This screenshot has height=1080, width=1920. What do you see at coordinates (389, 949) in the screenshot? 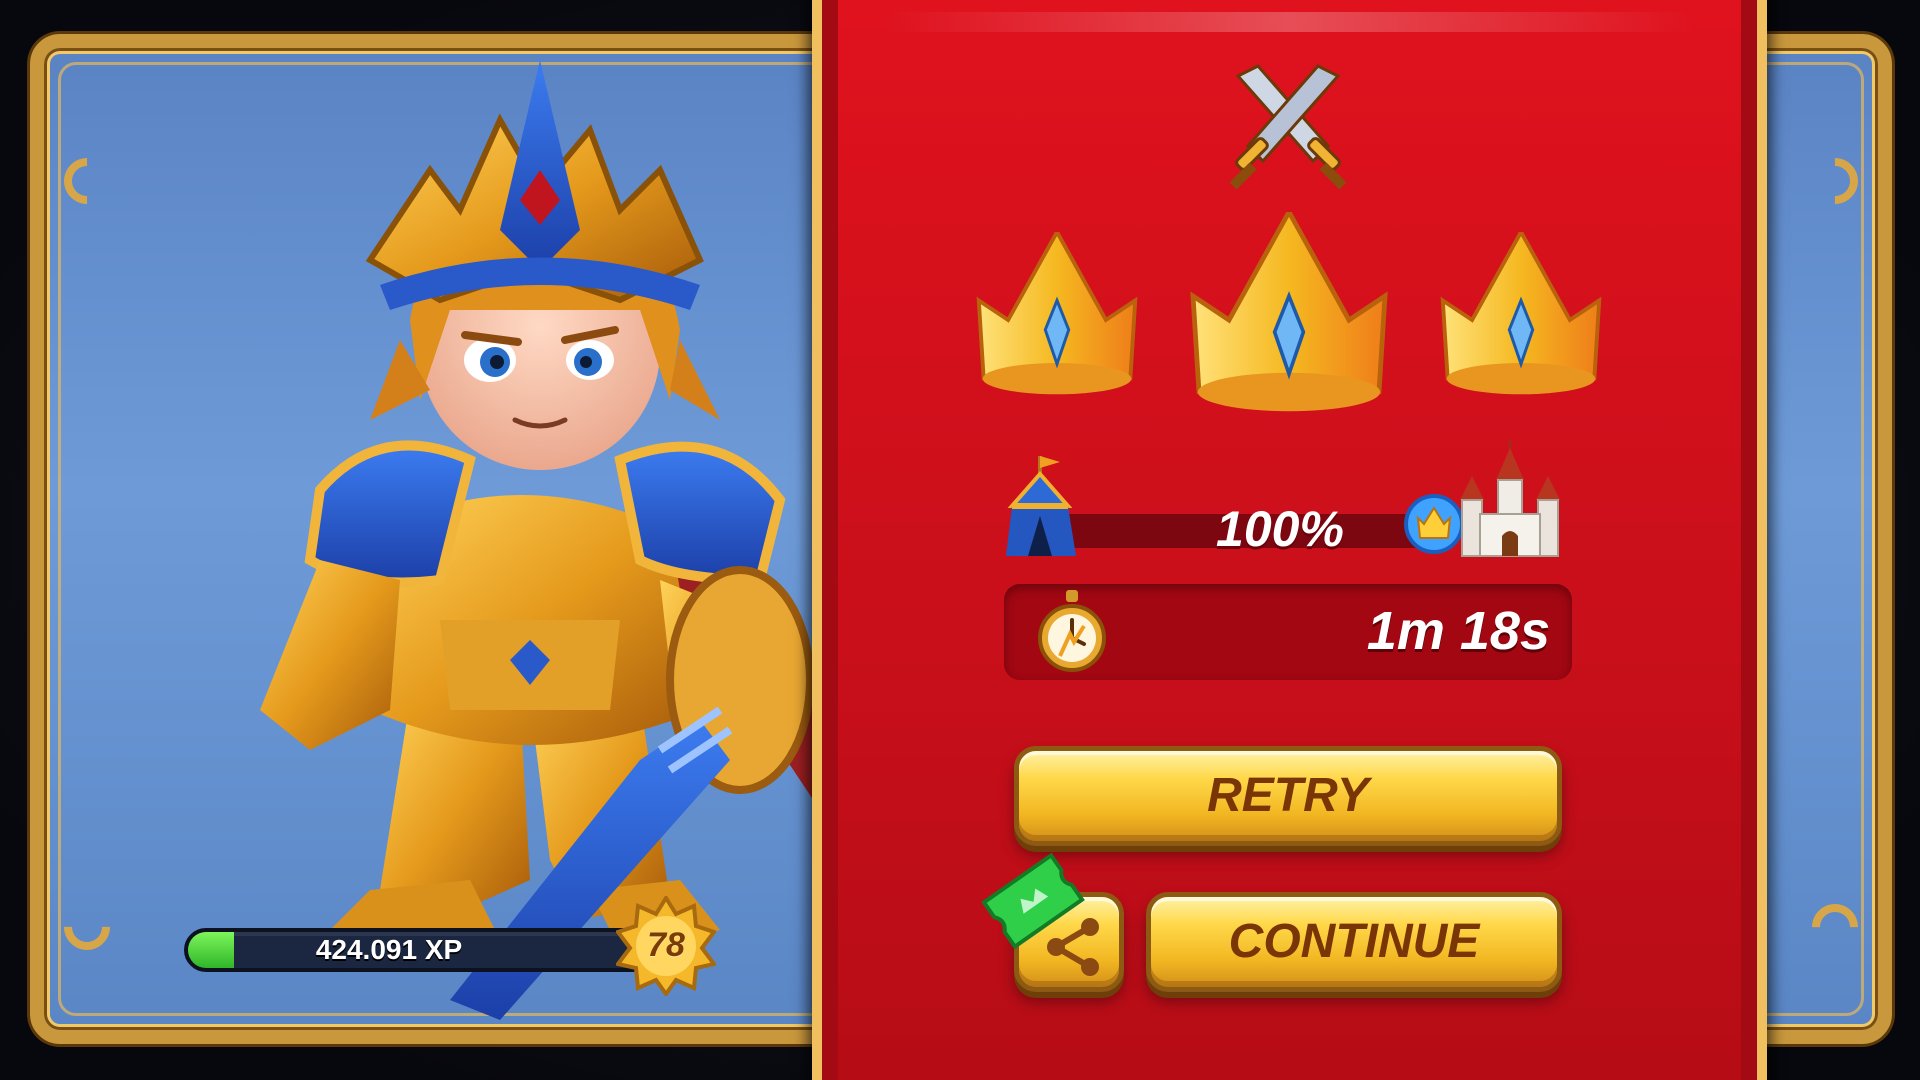
I see `xp-label: 424.091 XP` at bounding box center [389, 949].